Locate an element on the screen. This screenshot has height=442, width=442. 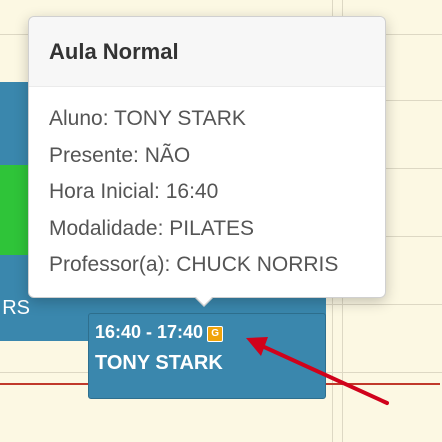
event-time-range: 16:40 - 17:40 is located at coordinates (149, 332).